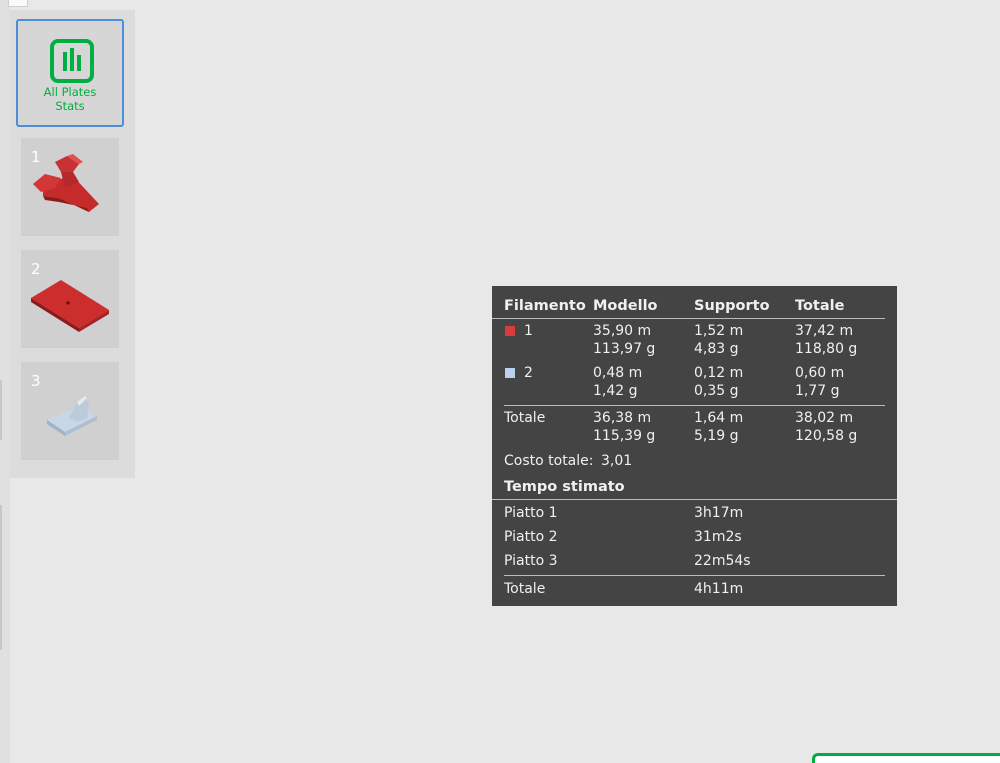 The height and width of the screenshot is (763, 1000). I want to click on time-total-label: Totale, so click(525, 589).